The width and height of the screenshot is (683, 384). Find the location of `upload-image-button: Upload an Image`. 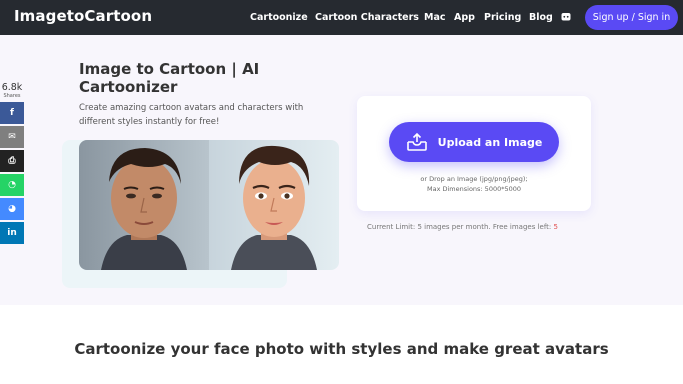

upload-image-button: Upload an Image is located at coordinates (474, 142).